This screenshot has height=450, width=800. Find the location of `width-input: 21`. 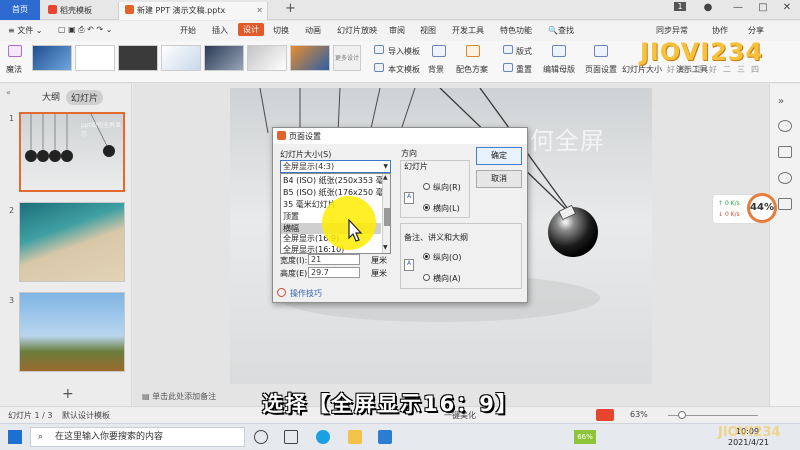

width-input: 21 is located at coordinates (334, 259).